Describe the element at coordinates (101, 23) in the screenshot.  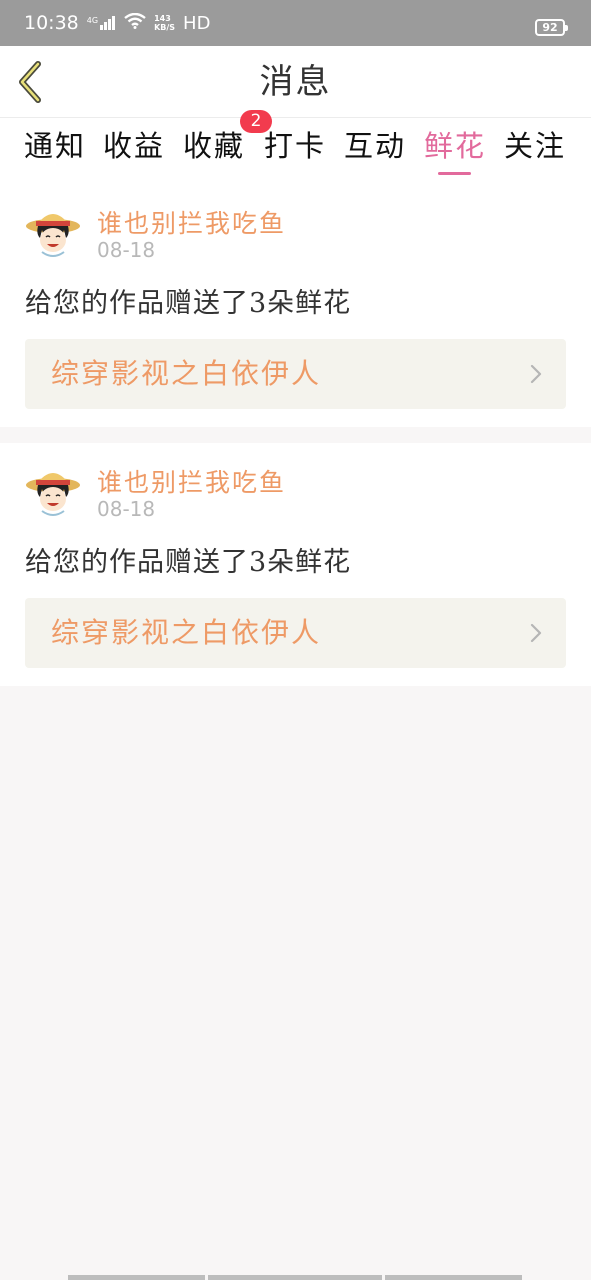
I see `signal-icon: 4G` at that location.